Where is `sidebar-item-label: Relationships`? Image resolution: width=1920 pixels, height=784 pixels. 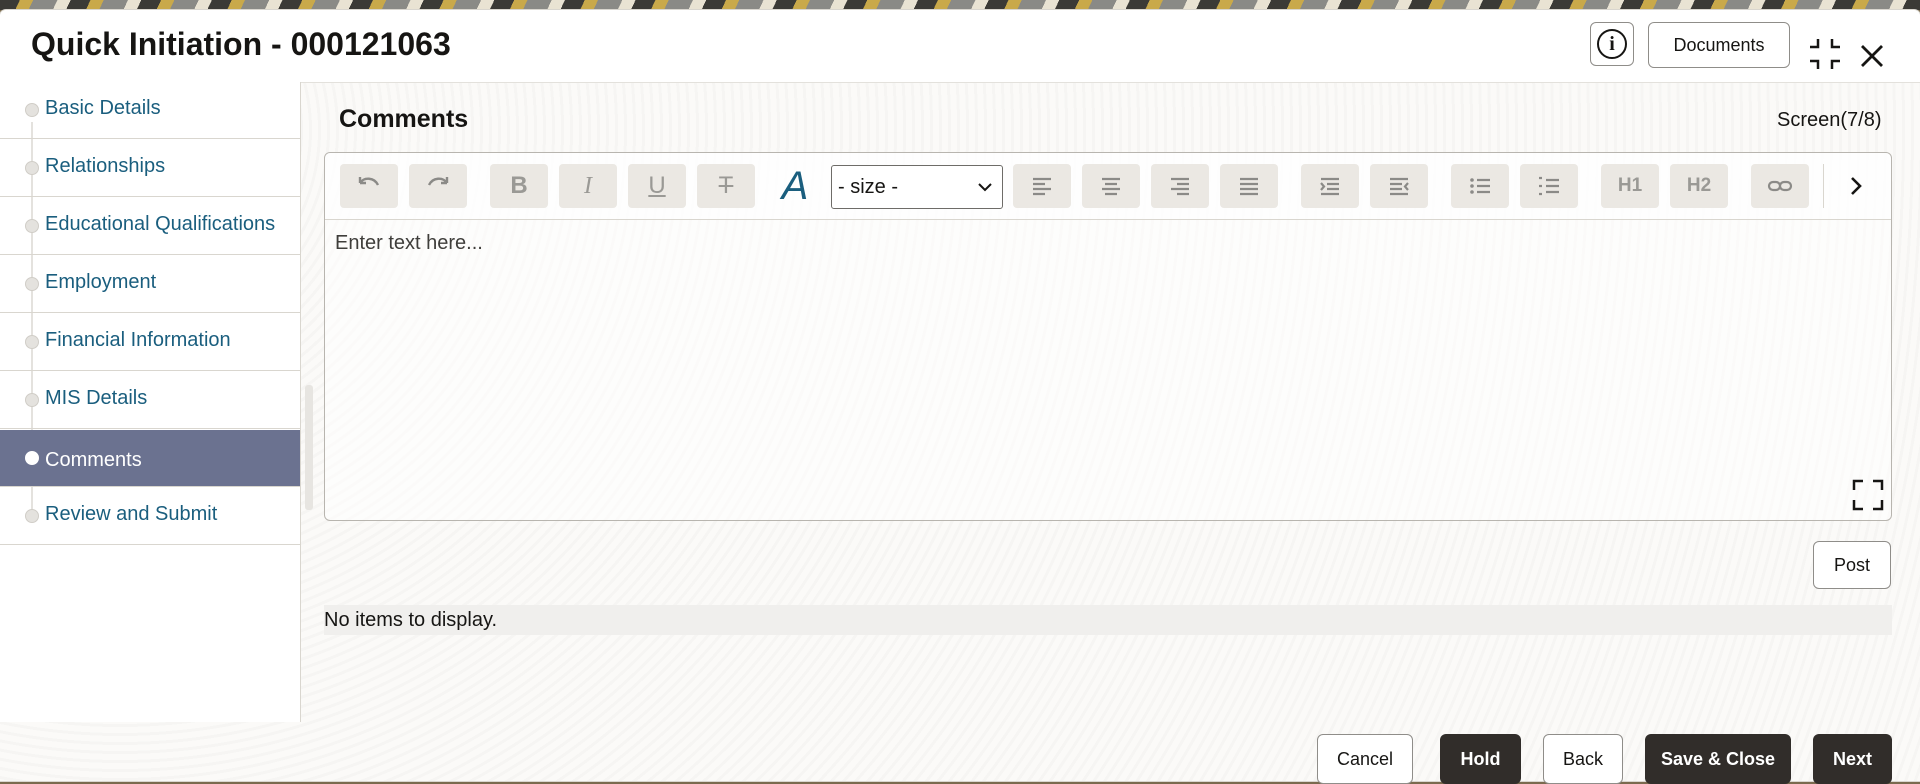 sidebar-item-label: Relationships is located at coordinates (105, 166).